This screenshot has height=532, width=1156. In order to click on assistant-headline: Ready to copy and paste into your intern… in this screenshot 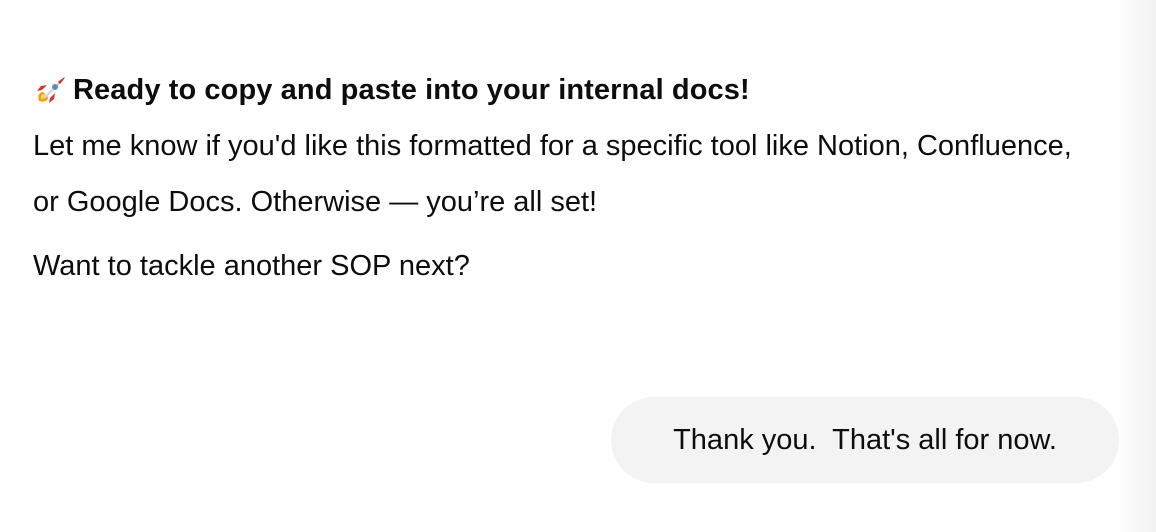, I will do `click(553, 90)`.